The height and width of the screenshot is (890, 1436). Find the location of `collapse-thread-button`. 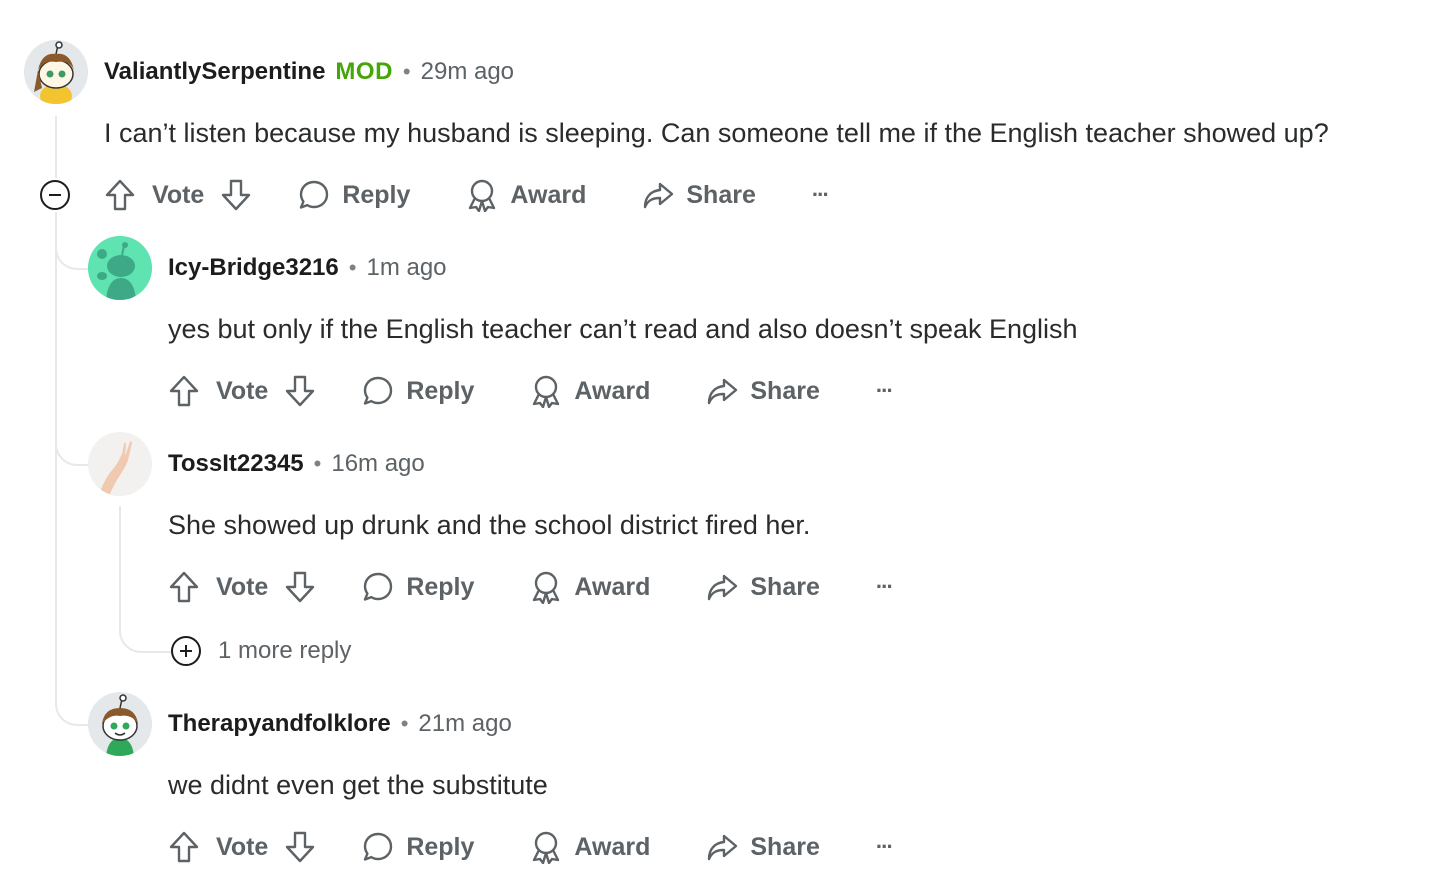

collapse-thread-button is located at coordinates (55, 195).